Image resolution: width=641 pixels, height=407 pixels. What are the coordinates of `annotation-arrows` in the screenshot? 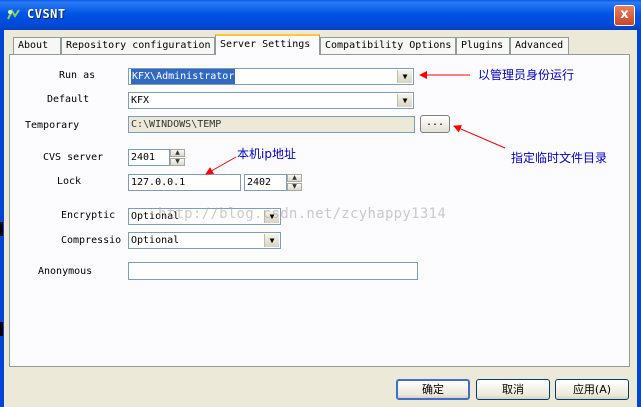 It's located at (355, 123).